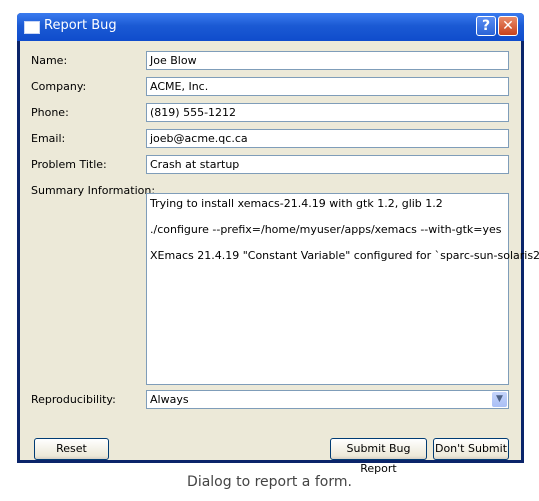 The height and width of the screenshot is (501, 539). What do you see at coordinates (48, 138) in the screenshot?
I see `email-label: Email:` at bounding box center [48, 138].